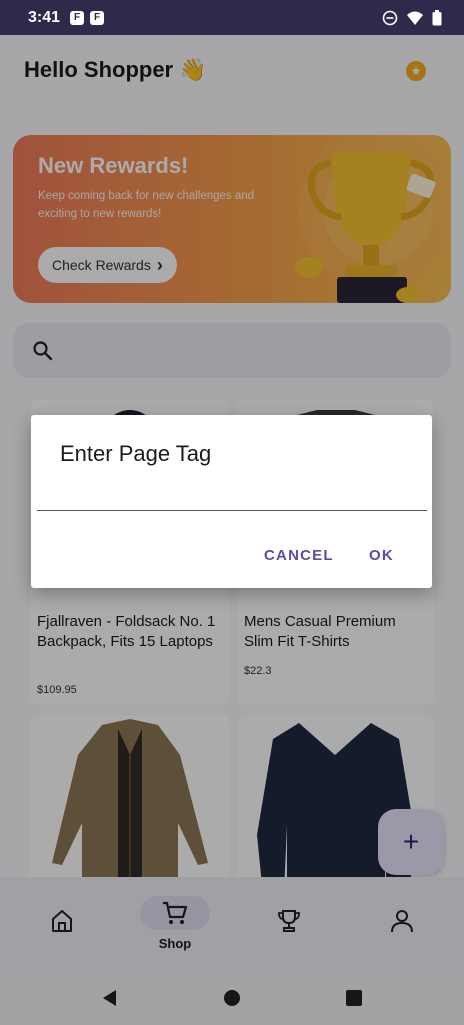 Image resolution: width=464 pixels, height=1025 pixels. Describe the element at coordinates (390, 17) in the screenshot. I see `do-not-disturb-icon` at that location.